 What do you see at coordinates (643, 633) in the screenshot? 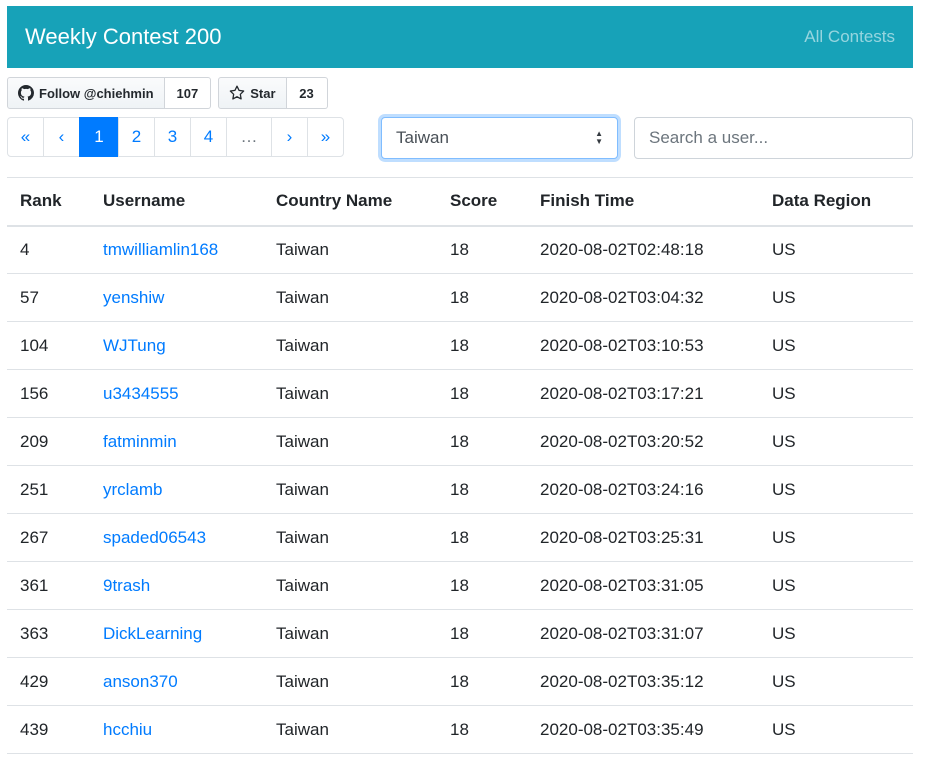
I see `finish-time-cell: 2020-08-02T03:31:07` at bounding box center [643, 633].